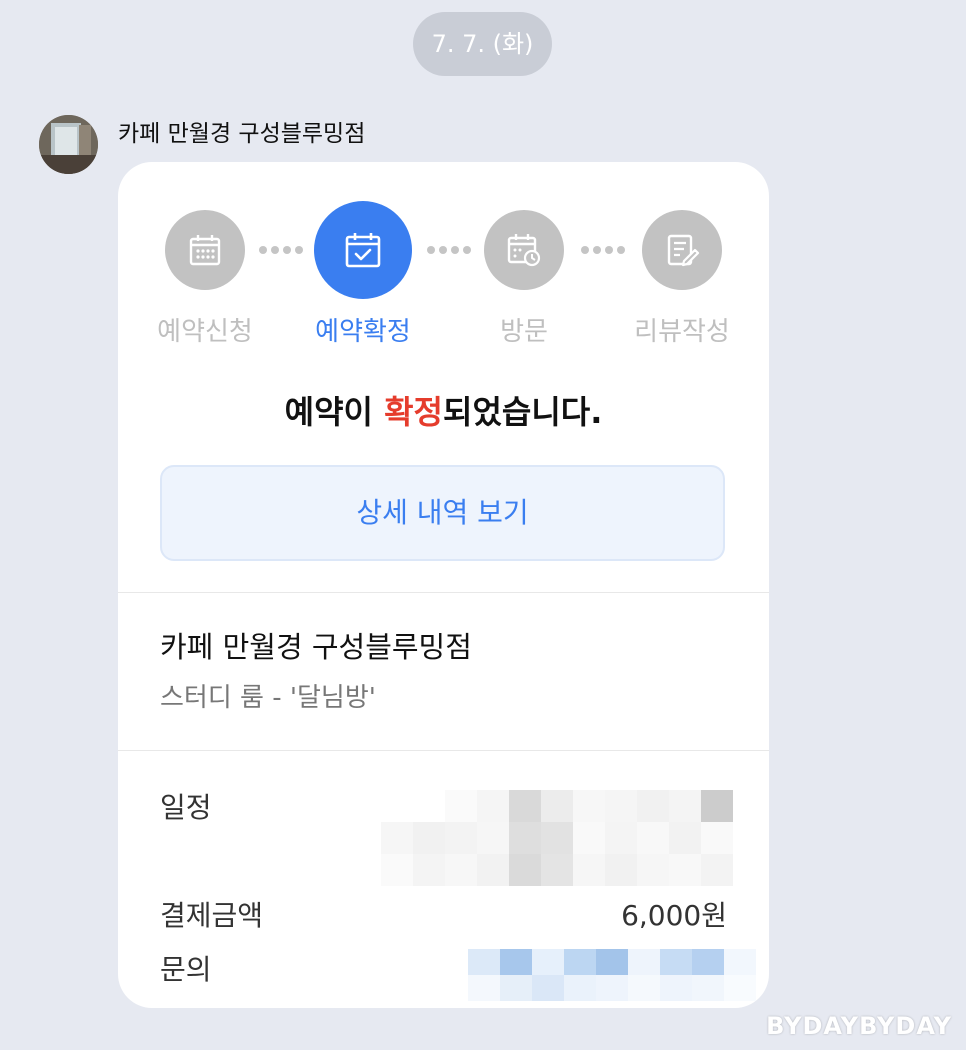 Image resolution: width=966 pixels, height=1050 pixels. I want to click on calendar-clock-icon, so click(524, 250).